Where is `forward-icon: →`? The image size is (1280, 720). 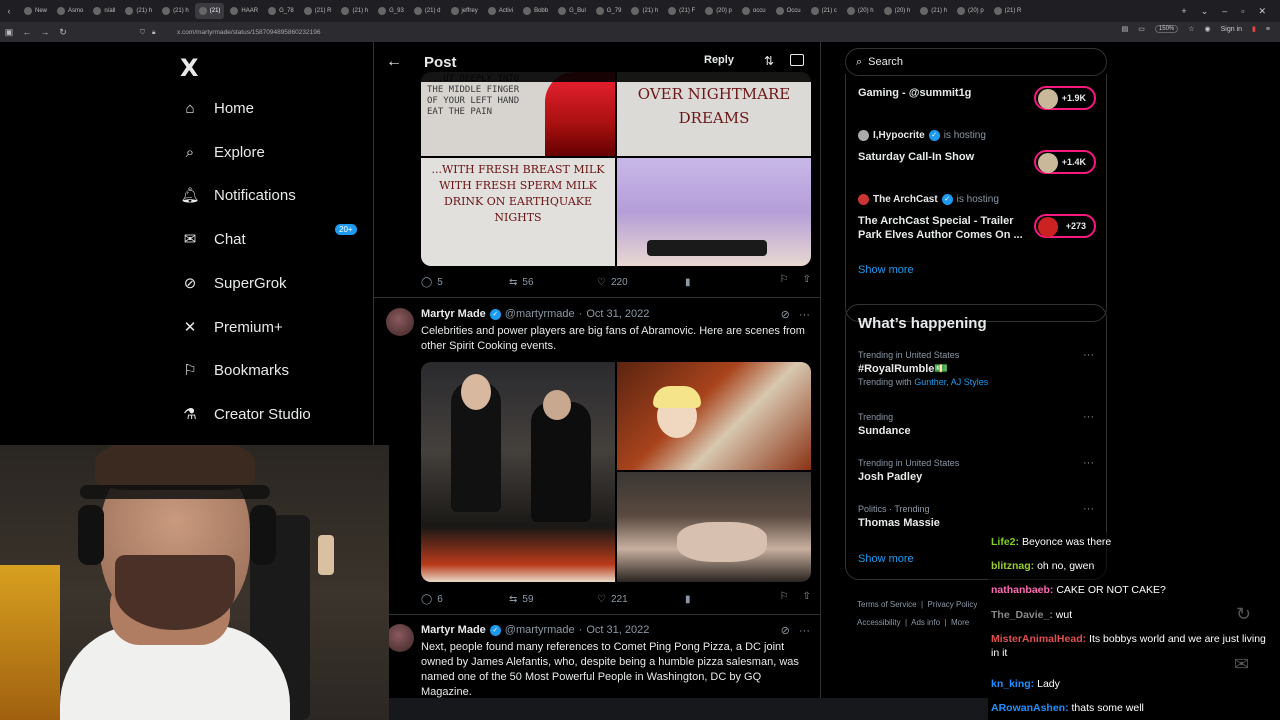 forward-icon: → is located at coordinates (45, 32).